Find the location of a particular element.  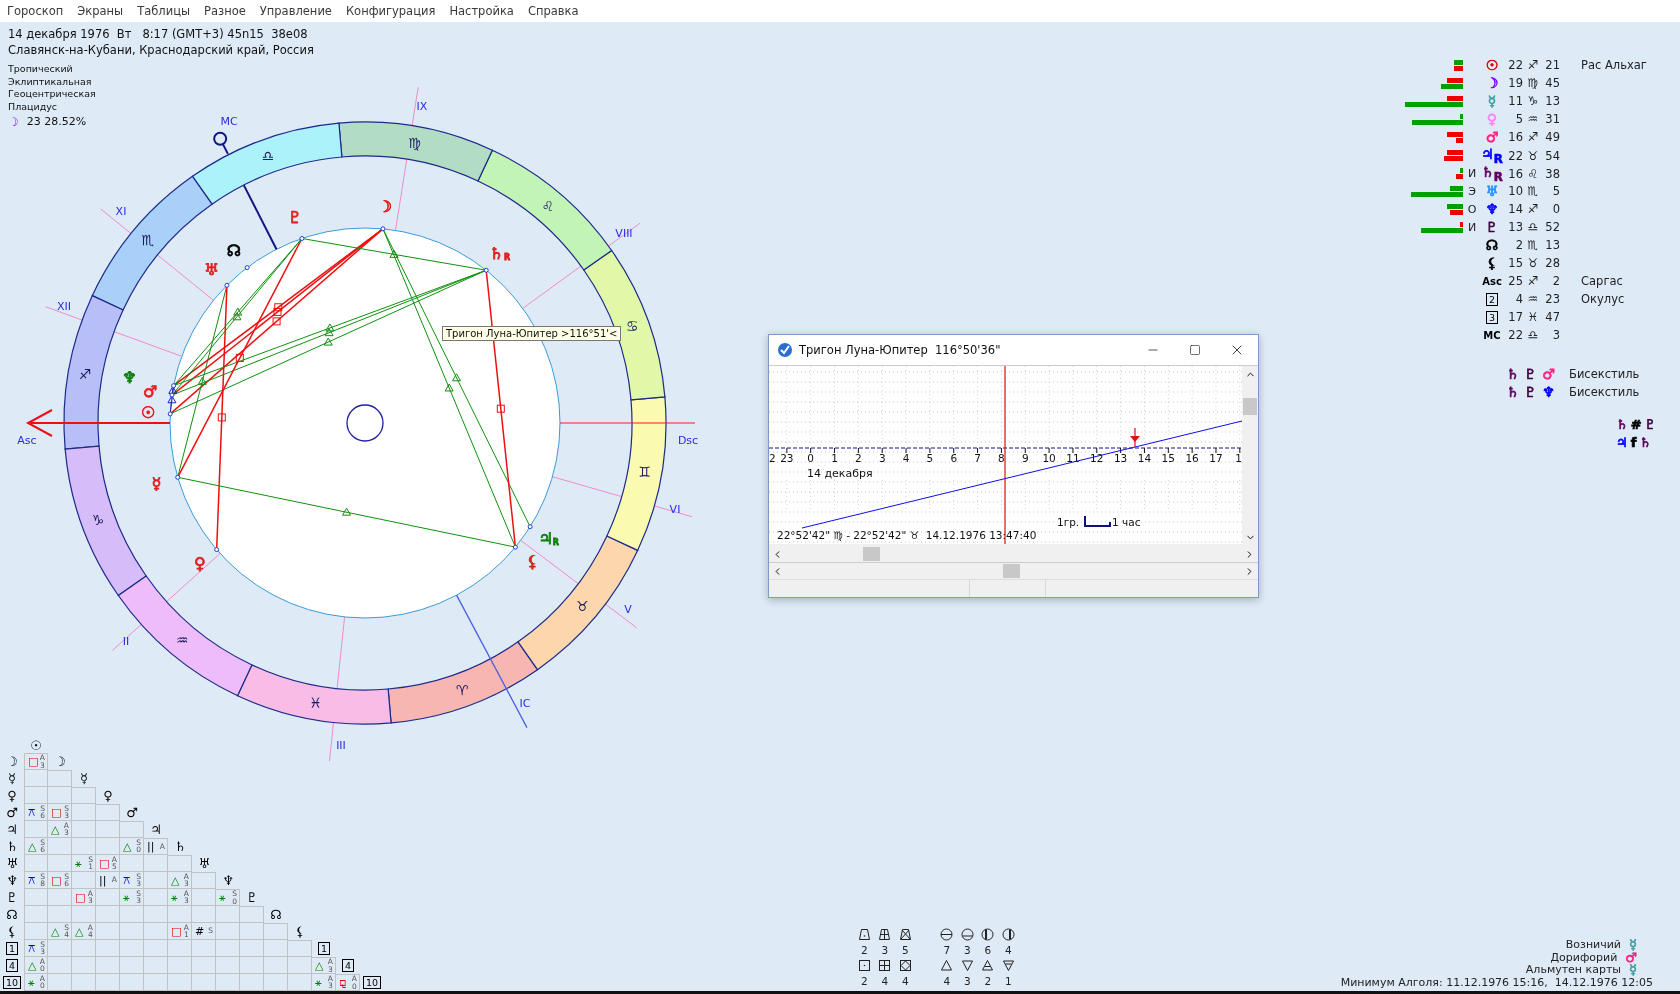

degree-value: 10 is located at coordinates (1515, 191).